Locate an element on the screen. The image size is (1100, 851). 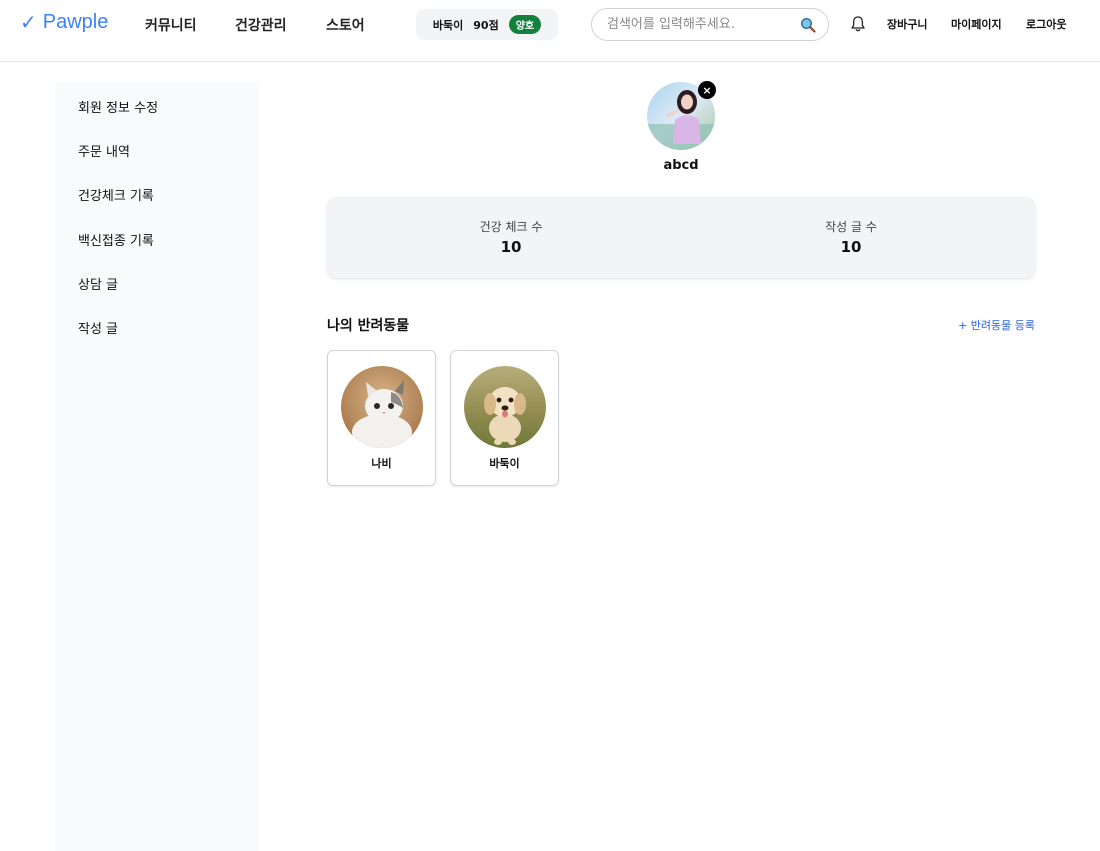
logo: ✓ Pawple is located at coordinates (64, 22).